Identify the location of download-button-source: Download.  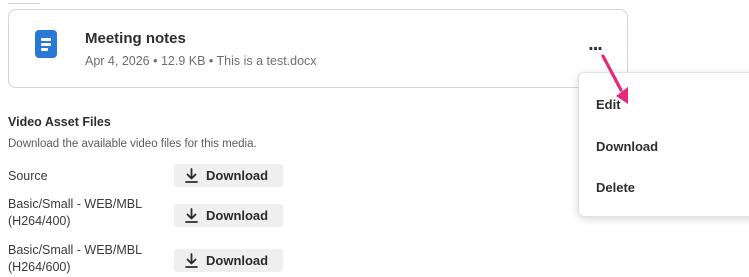
(228, 175).